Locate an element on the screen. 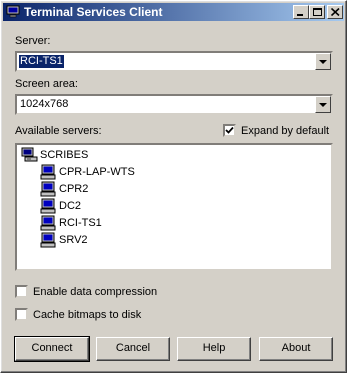 The width and height of the screenshot is (347, 373). server-label: Server: is located at coordinates (33, 41).